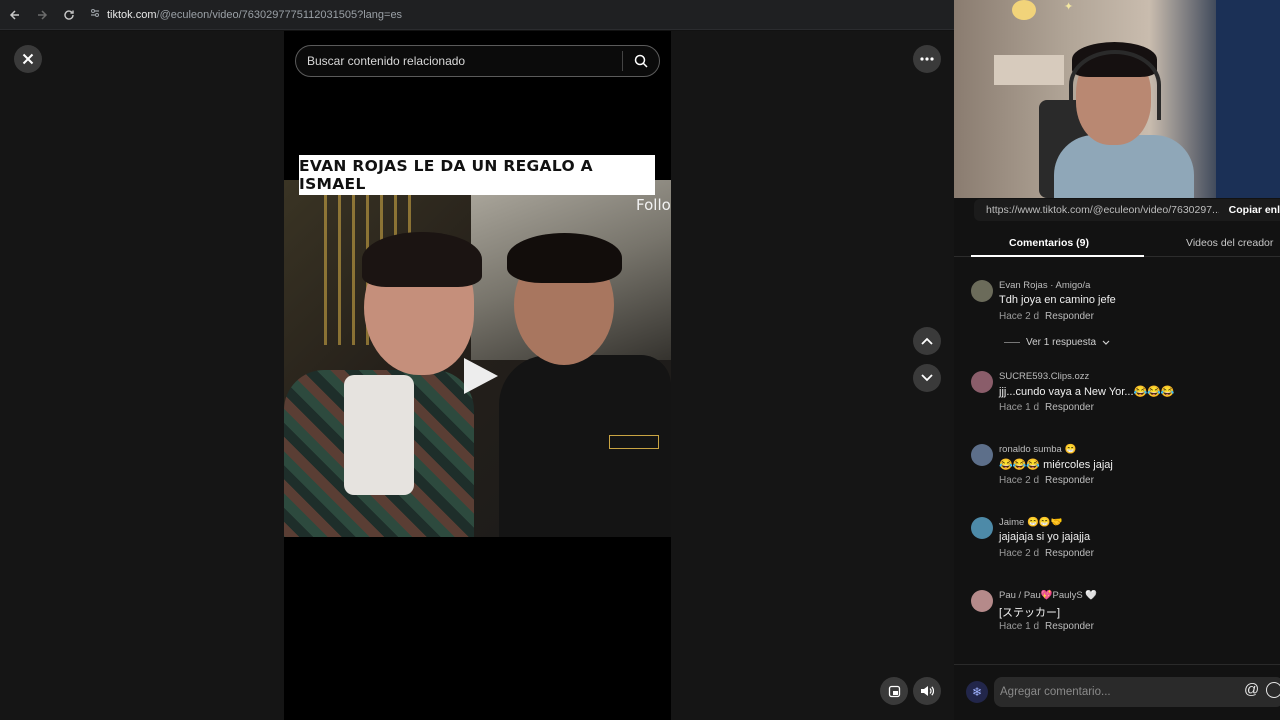  Describe the element at coordinates (1056, 465) in the screenshot. I see `comment-text: 😂😂😂 miércoles jajaj` at that location.